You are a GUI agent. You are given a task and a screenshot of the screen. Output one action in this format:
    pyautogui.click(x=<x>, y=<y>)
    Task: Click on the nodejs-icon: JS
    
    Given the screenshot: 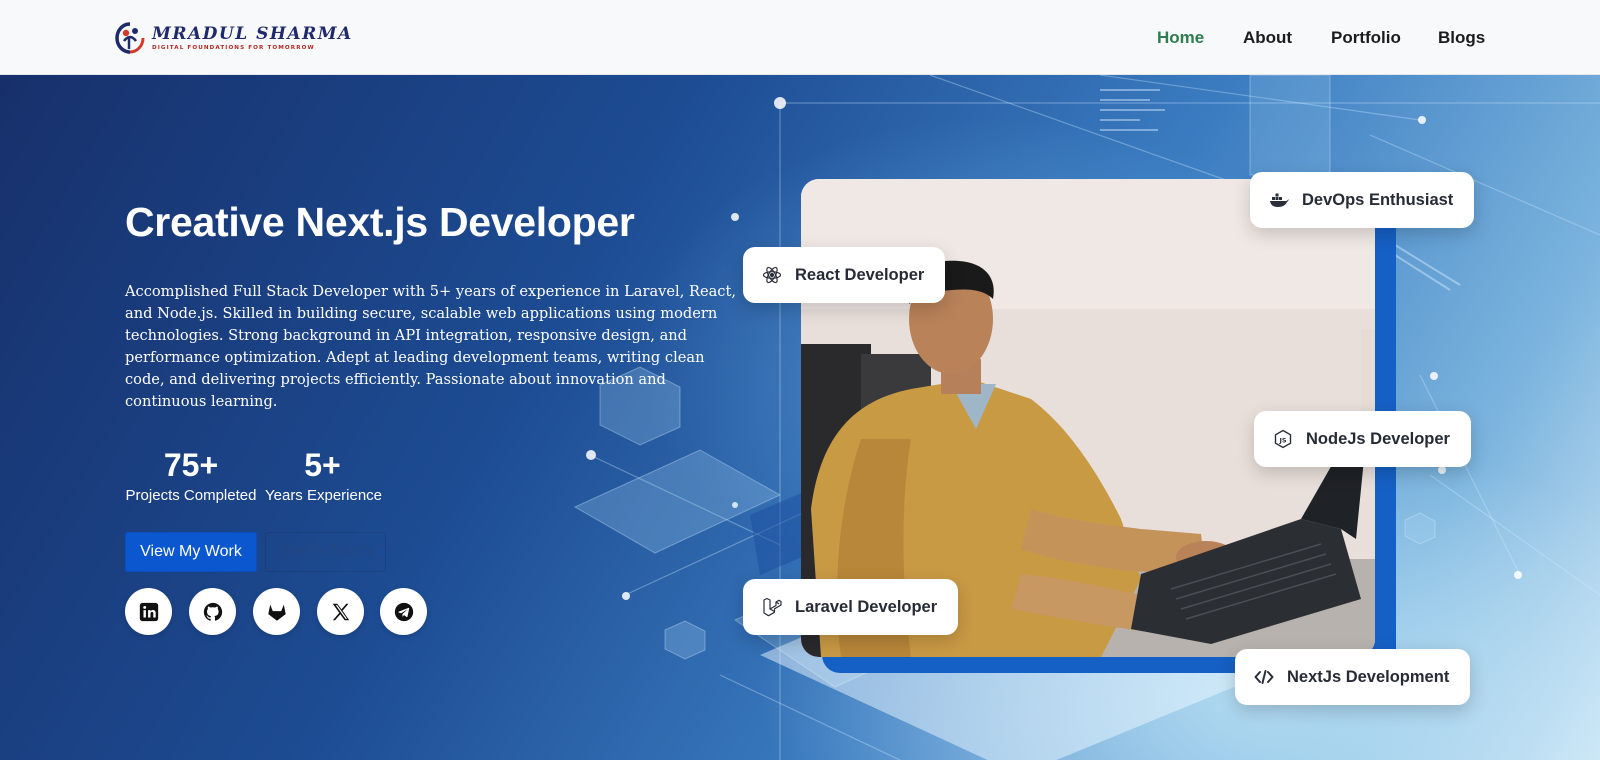 What is the action you would take?
    pyautogui.click(x=1283, y=439)
    